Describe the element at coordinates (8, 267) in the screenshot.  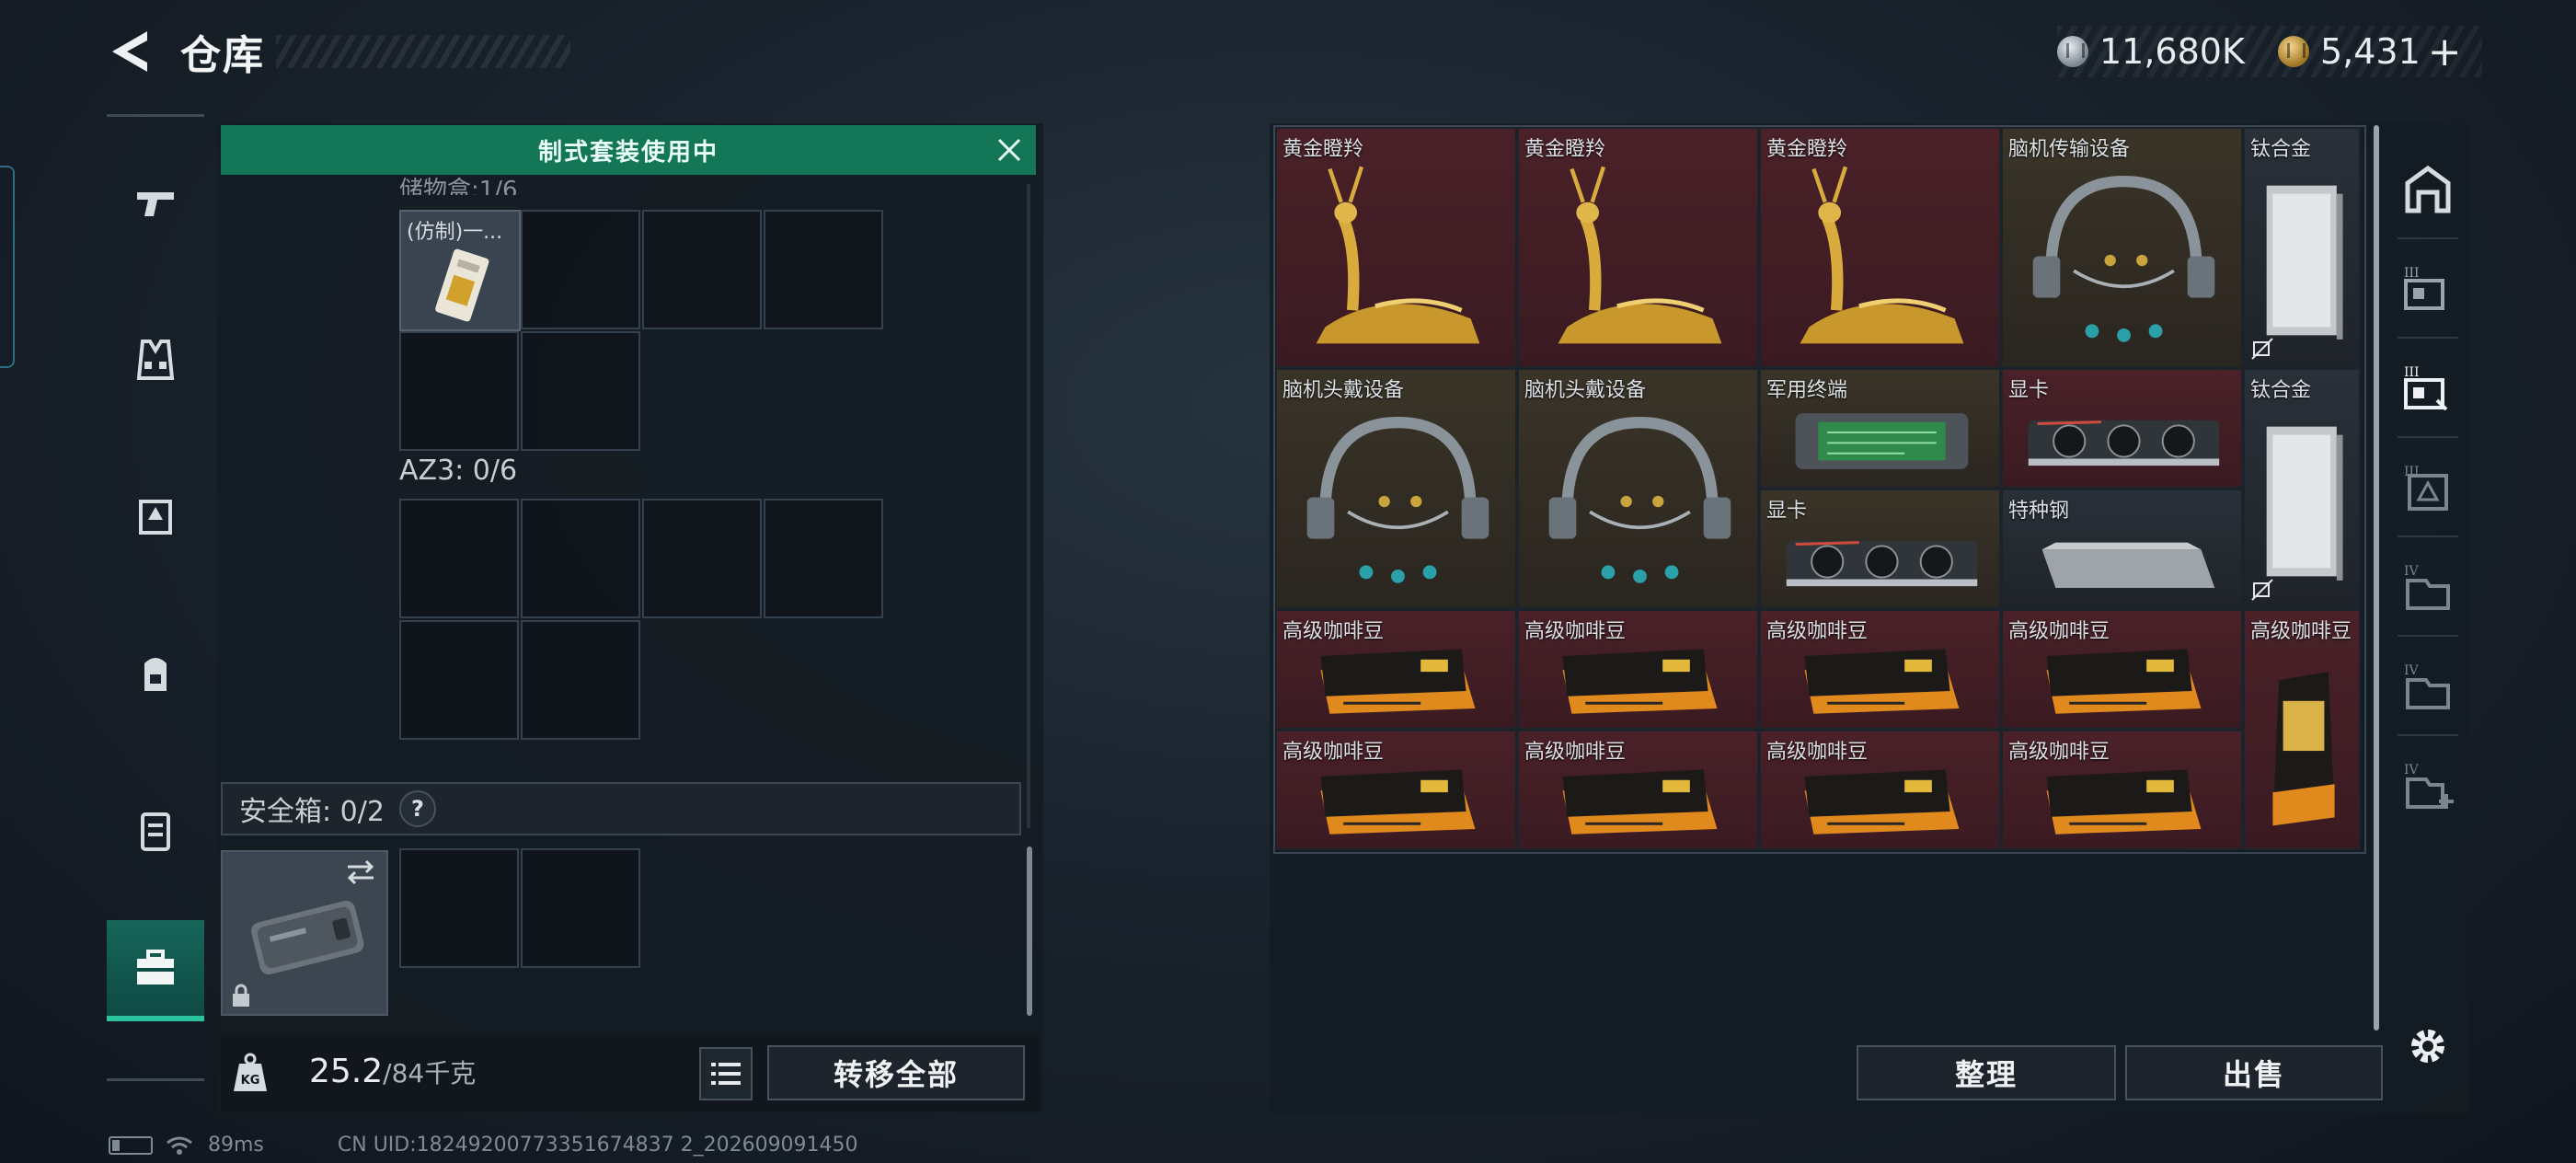
I see `side-drawer-handle` at that location.